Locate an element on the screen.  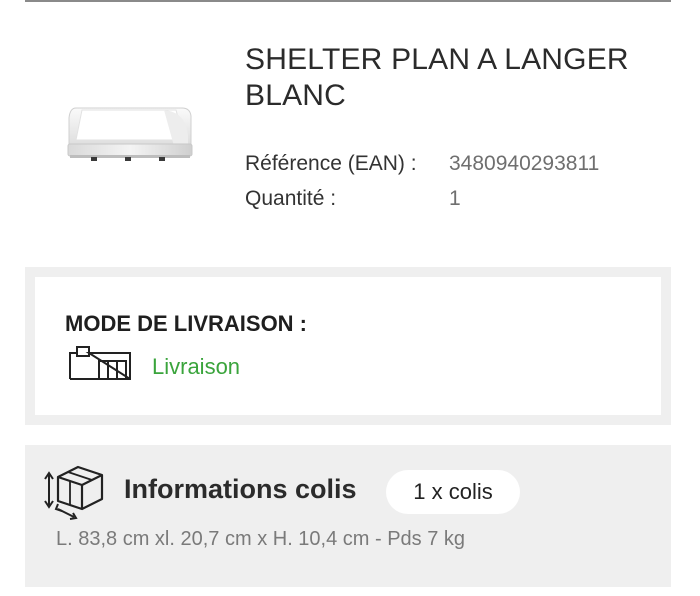
top-divider is located at coordinates (348, 1).